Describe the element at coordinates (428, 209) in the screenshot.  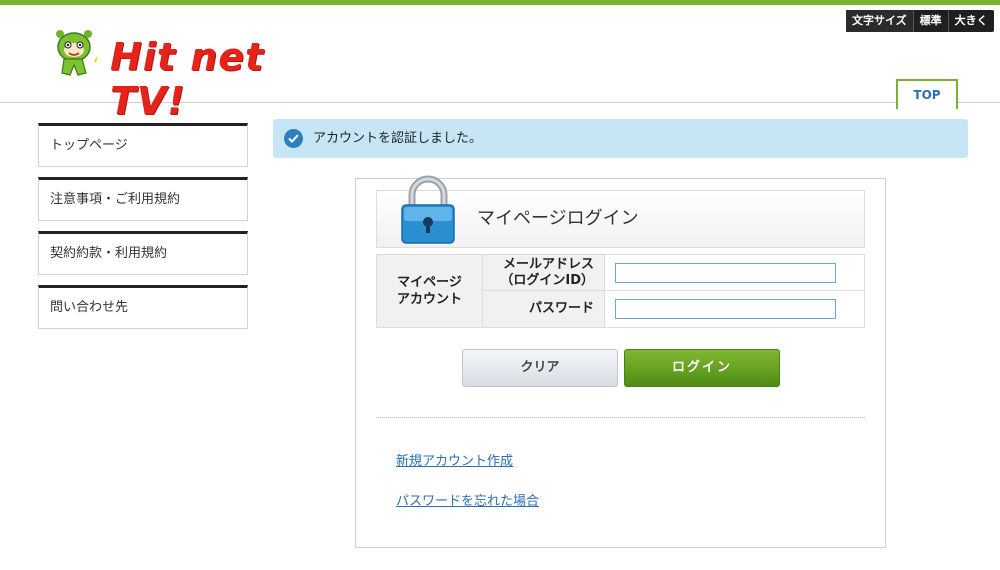
I see `padlock-icon` at that location.